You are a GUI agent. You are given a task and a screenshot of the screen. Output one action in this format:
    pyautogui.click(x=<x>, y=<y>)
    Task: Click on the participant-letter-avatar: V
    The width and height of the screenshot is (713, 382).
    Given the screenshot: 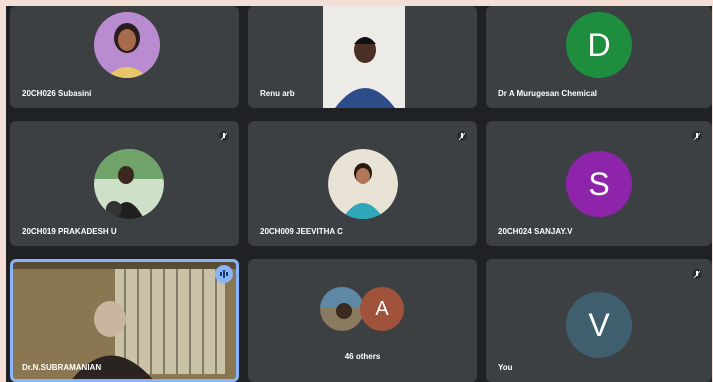 What is the action you would take?
    pyautogui.click(x=599, y=325)
    